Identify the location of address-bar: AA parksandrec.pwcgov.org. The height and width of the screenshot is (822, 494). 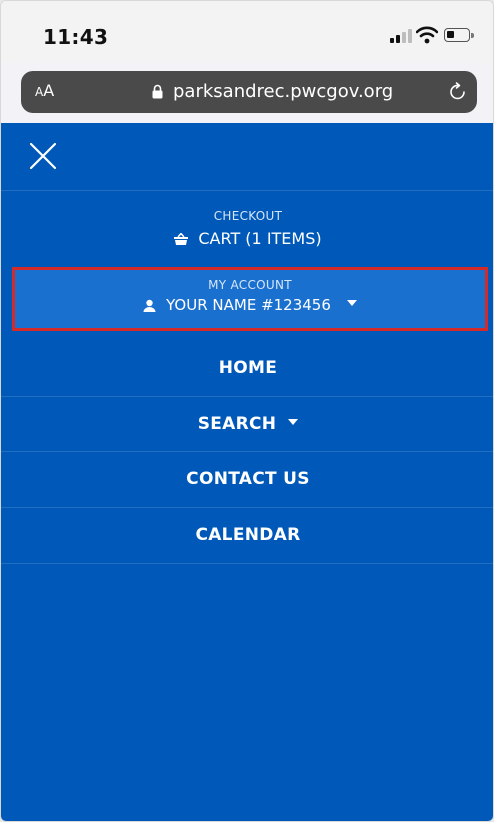
(249, 92).